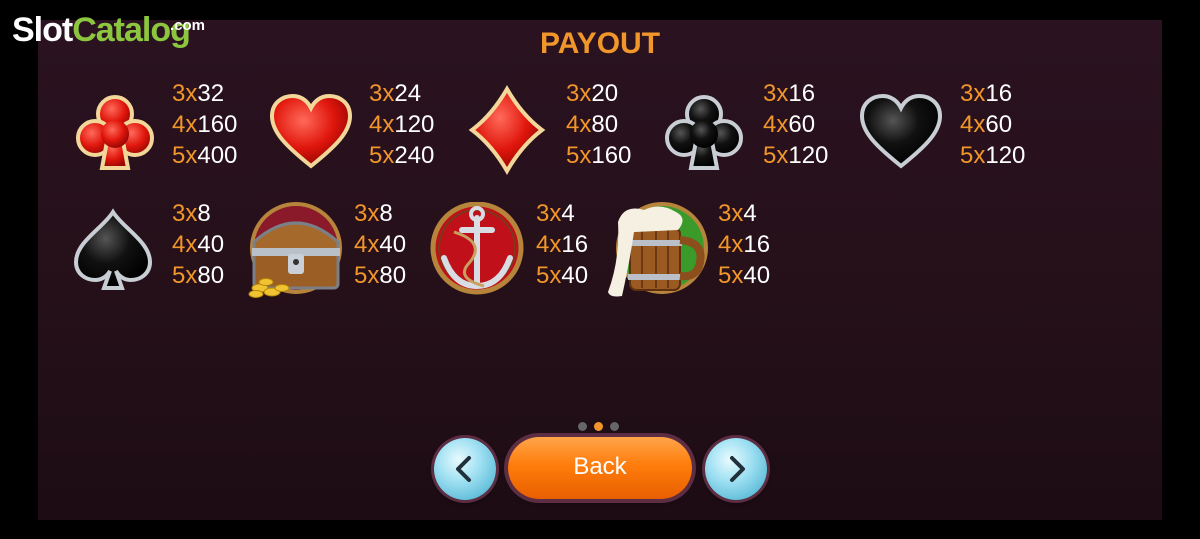  Describe the element at coordinates (598, 426) in the screenshot. I see `page-dot-active` at that location.